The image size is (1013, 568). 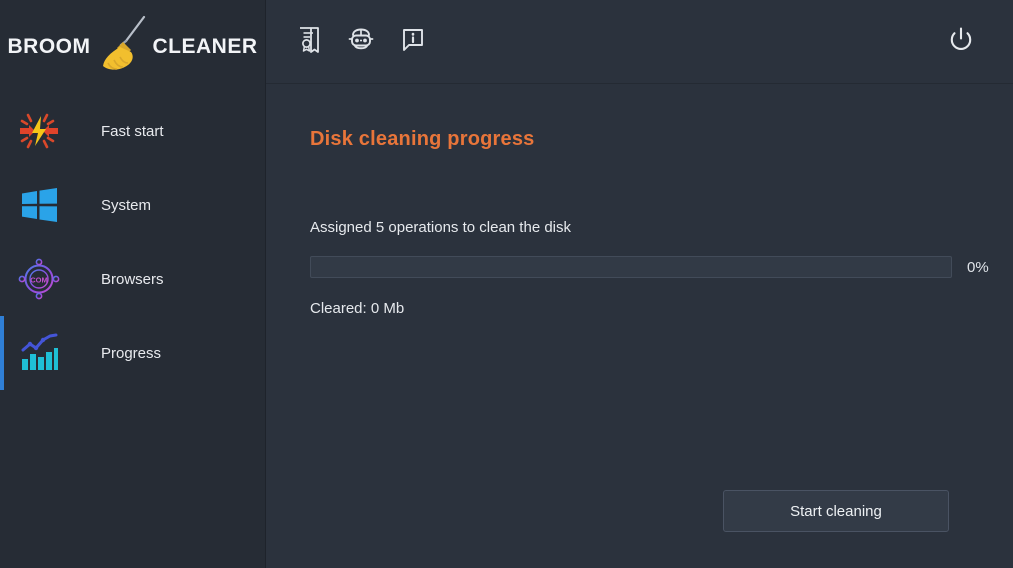 I want to click on sidebar-nav: Fast start System COM Browsers Progress, so click(x=132, y=239).